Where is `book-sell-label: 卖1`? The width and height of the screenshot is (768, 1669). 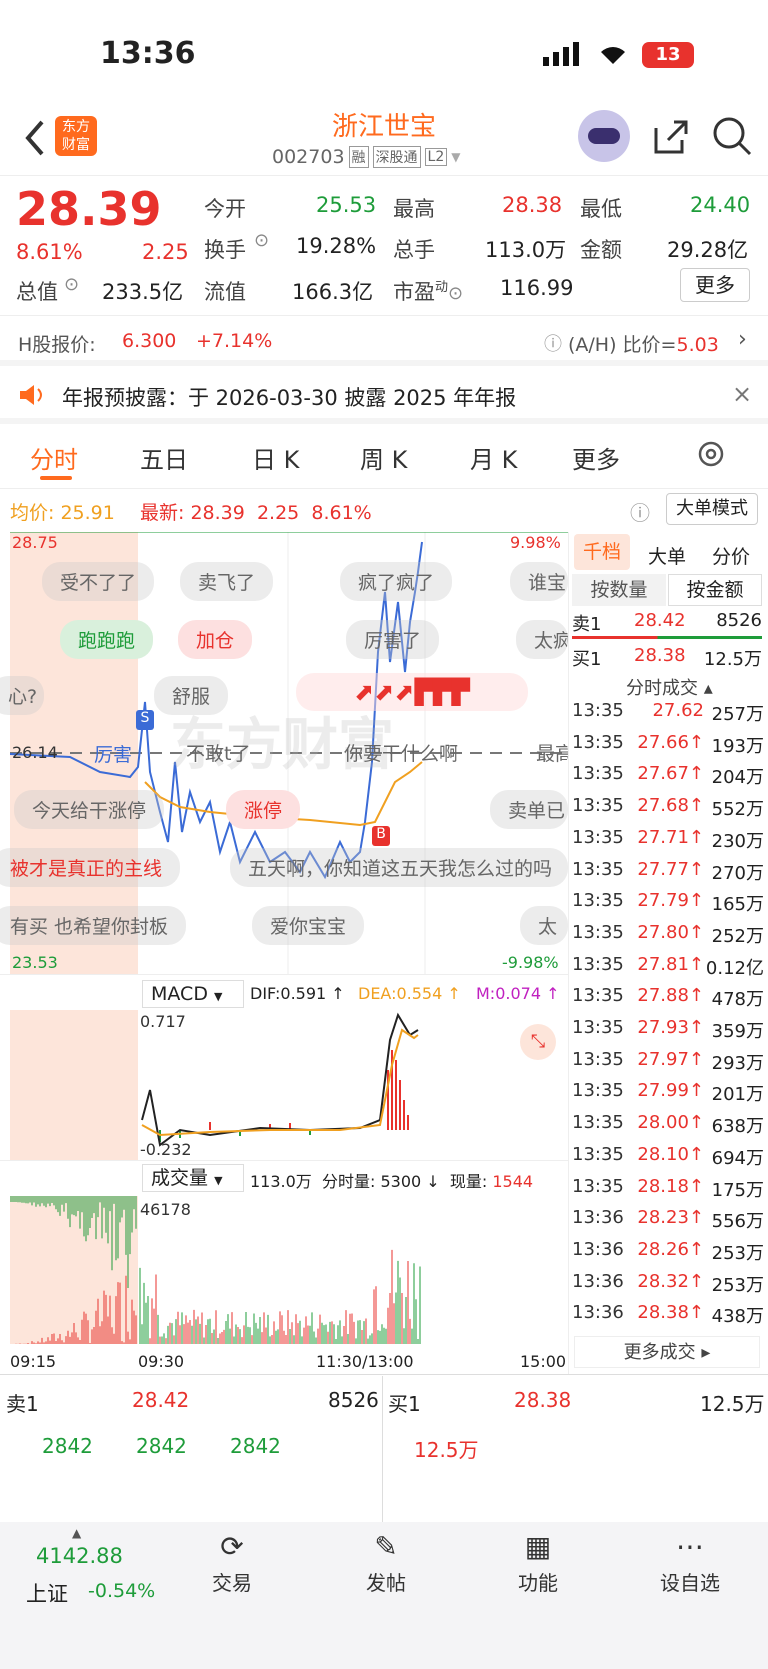
book-sell-label: 卖1 is located at coordinates (22, 1404).